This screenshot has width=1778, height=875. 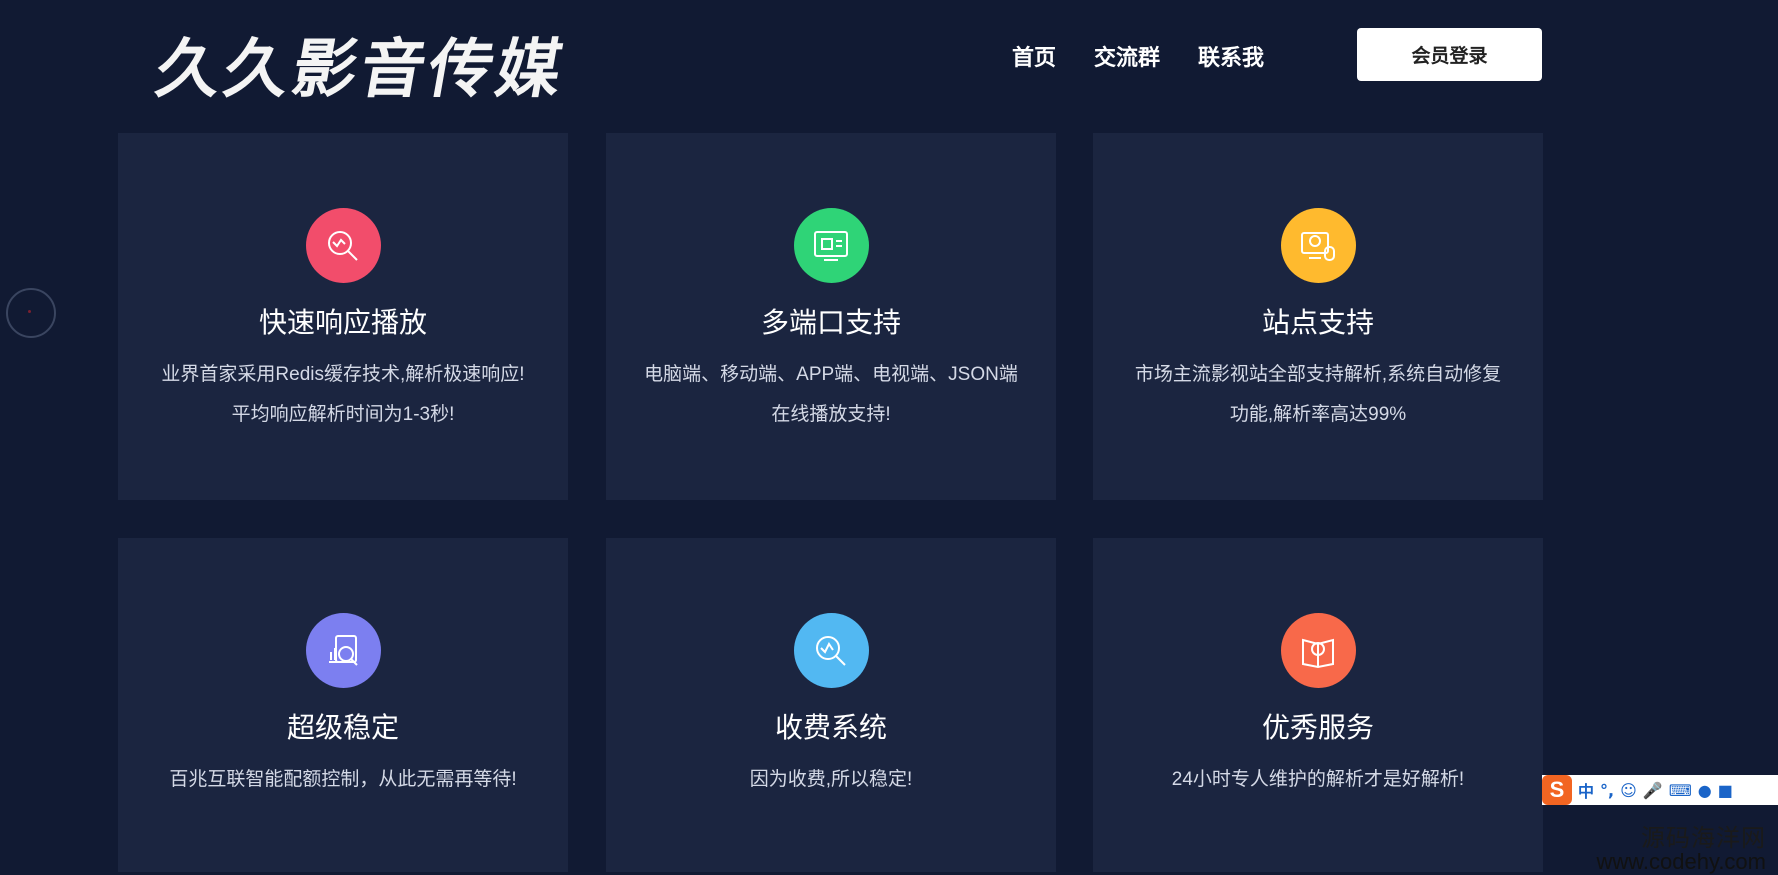 I want to click on watermark-cn: 源码海洋网, so click(x=1703, y=838).